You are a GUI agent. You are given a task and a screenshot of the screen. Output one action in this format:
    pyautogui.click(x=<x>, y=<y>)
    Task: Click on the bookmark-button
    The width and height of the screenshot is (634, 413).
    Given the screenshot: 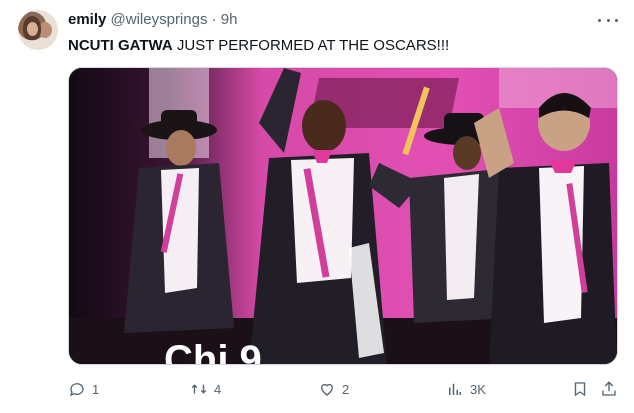 What is the action you would take?
    pyautogui.click(x=580, y=389)
    